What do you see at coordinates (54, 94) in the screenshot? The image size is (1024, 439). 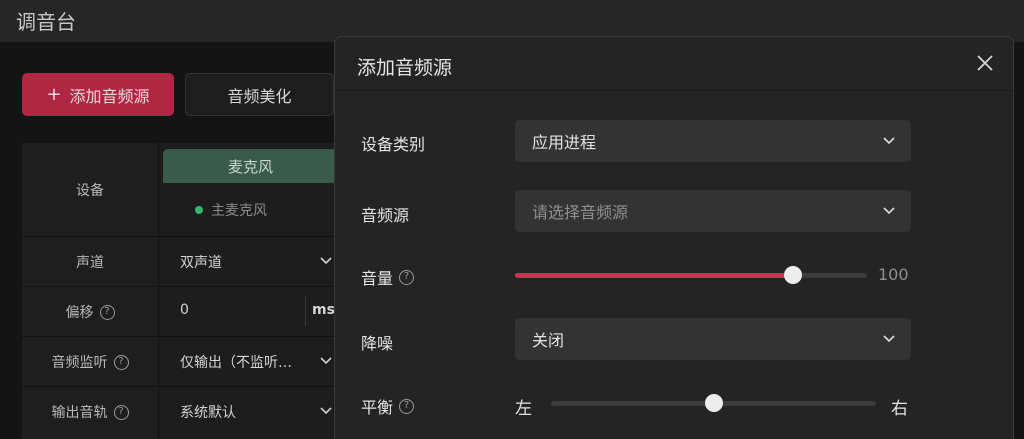 I see `plus-icon: +` at bounding box center [54, 94].